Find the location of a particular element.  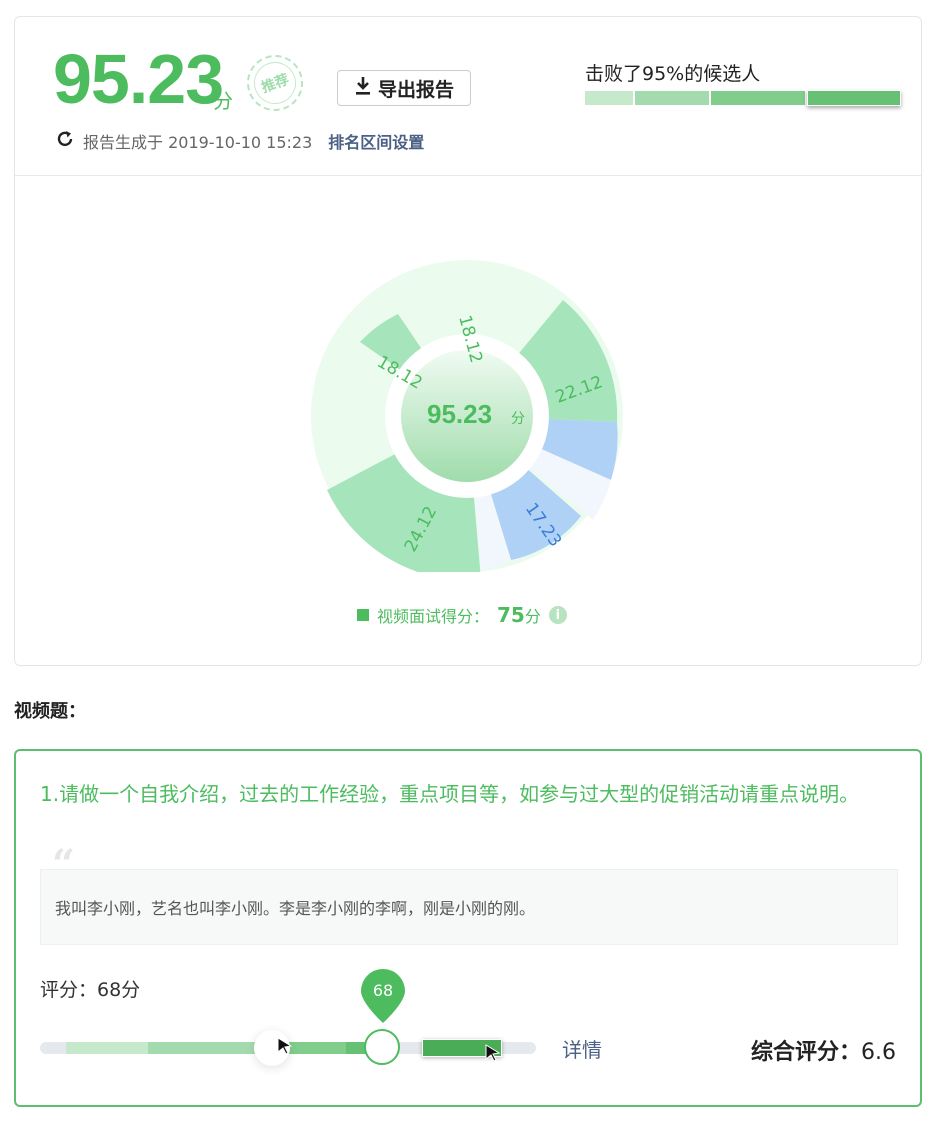

legend-value: 75 is located at coordinates (511, 615).